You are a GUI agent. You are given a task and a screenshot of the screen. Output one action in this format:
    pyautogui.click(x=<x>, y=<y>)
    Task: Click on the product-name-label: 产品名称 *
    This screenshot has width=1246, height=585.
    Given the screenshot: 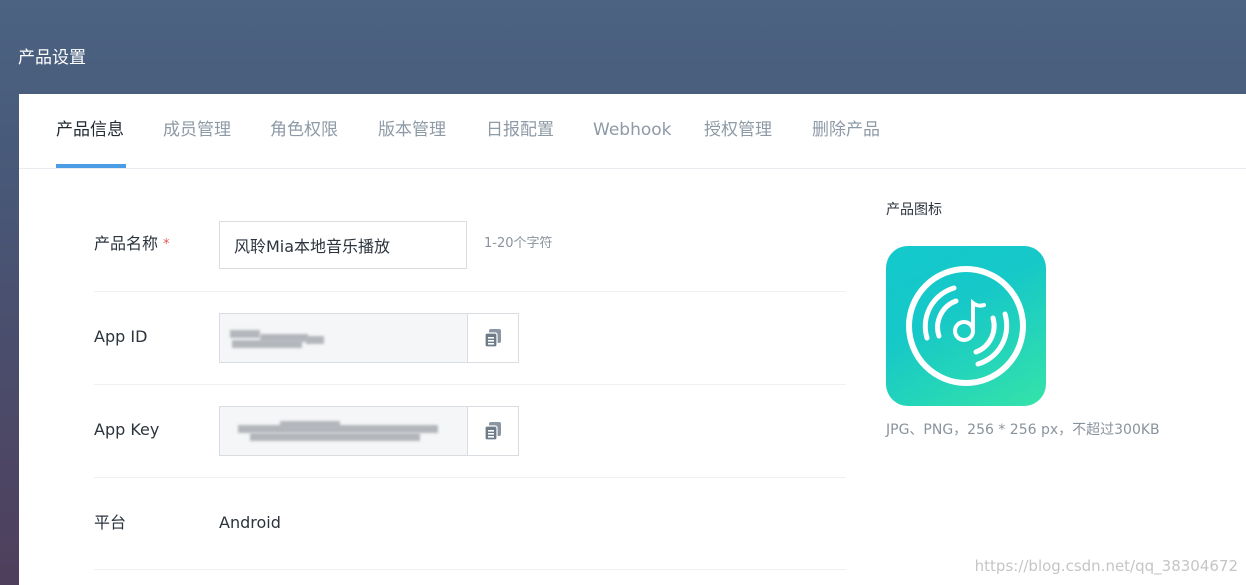 What is the action you would take?
    pyautogui.click(x=132, y=244)
    